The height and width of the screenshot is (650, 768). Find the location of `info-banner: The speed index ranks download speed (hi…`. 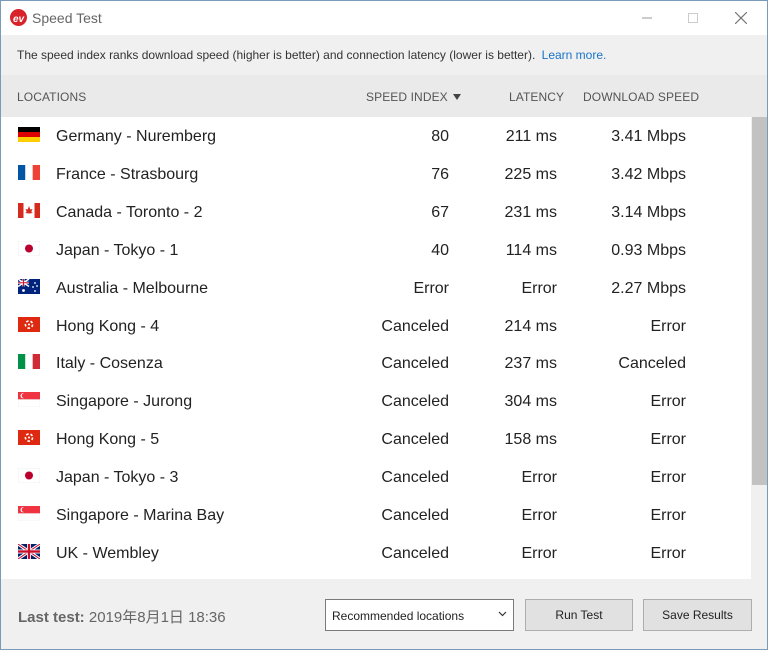

info-banner: The speed index ranks download speed (hi… is located at coordinates (384, 55).